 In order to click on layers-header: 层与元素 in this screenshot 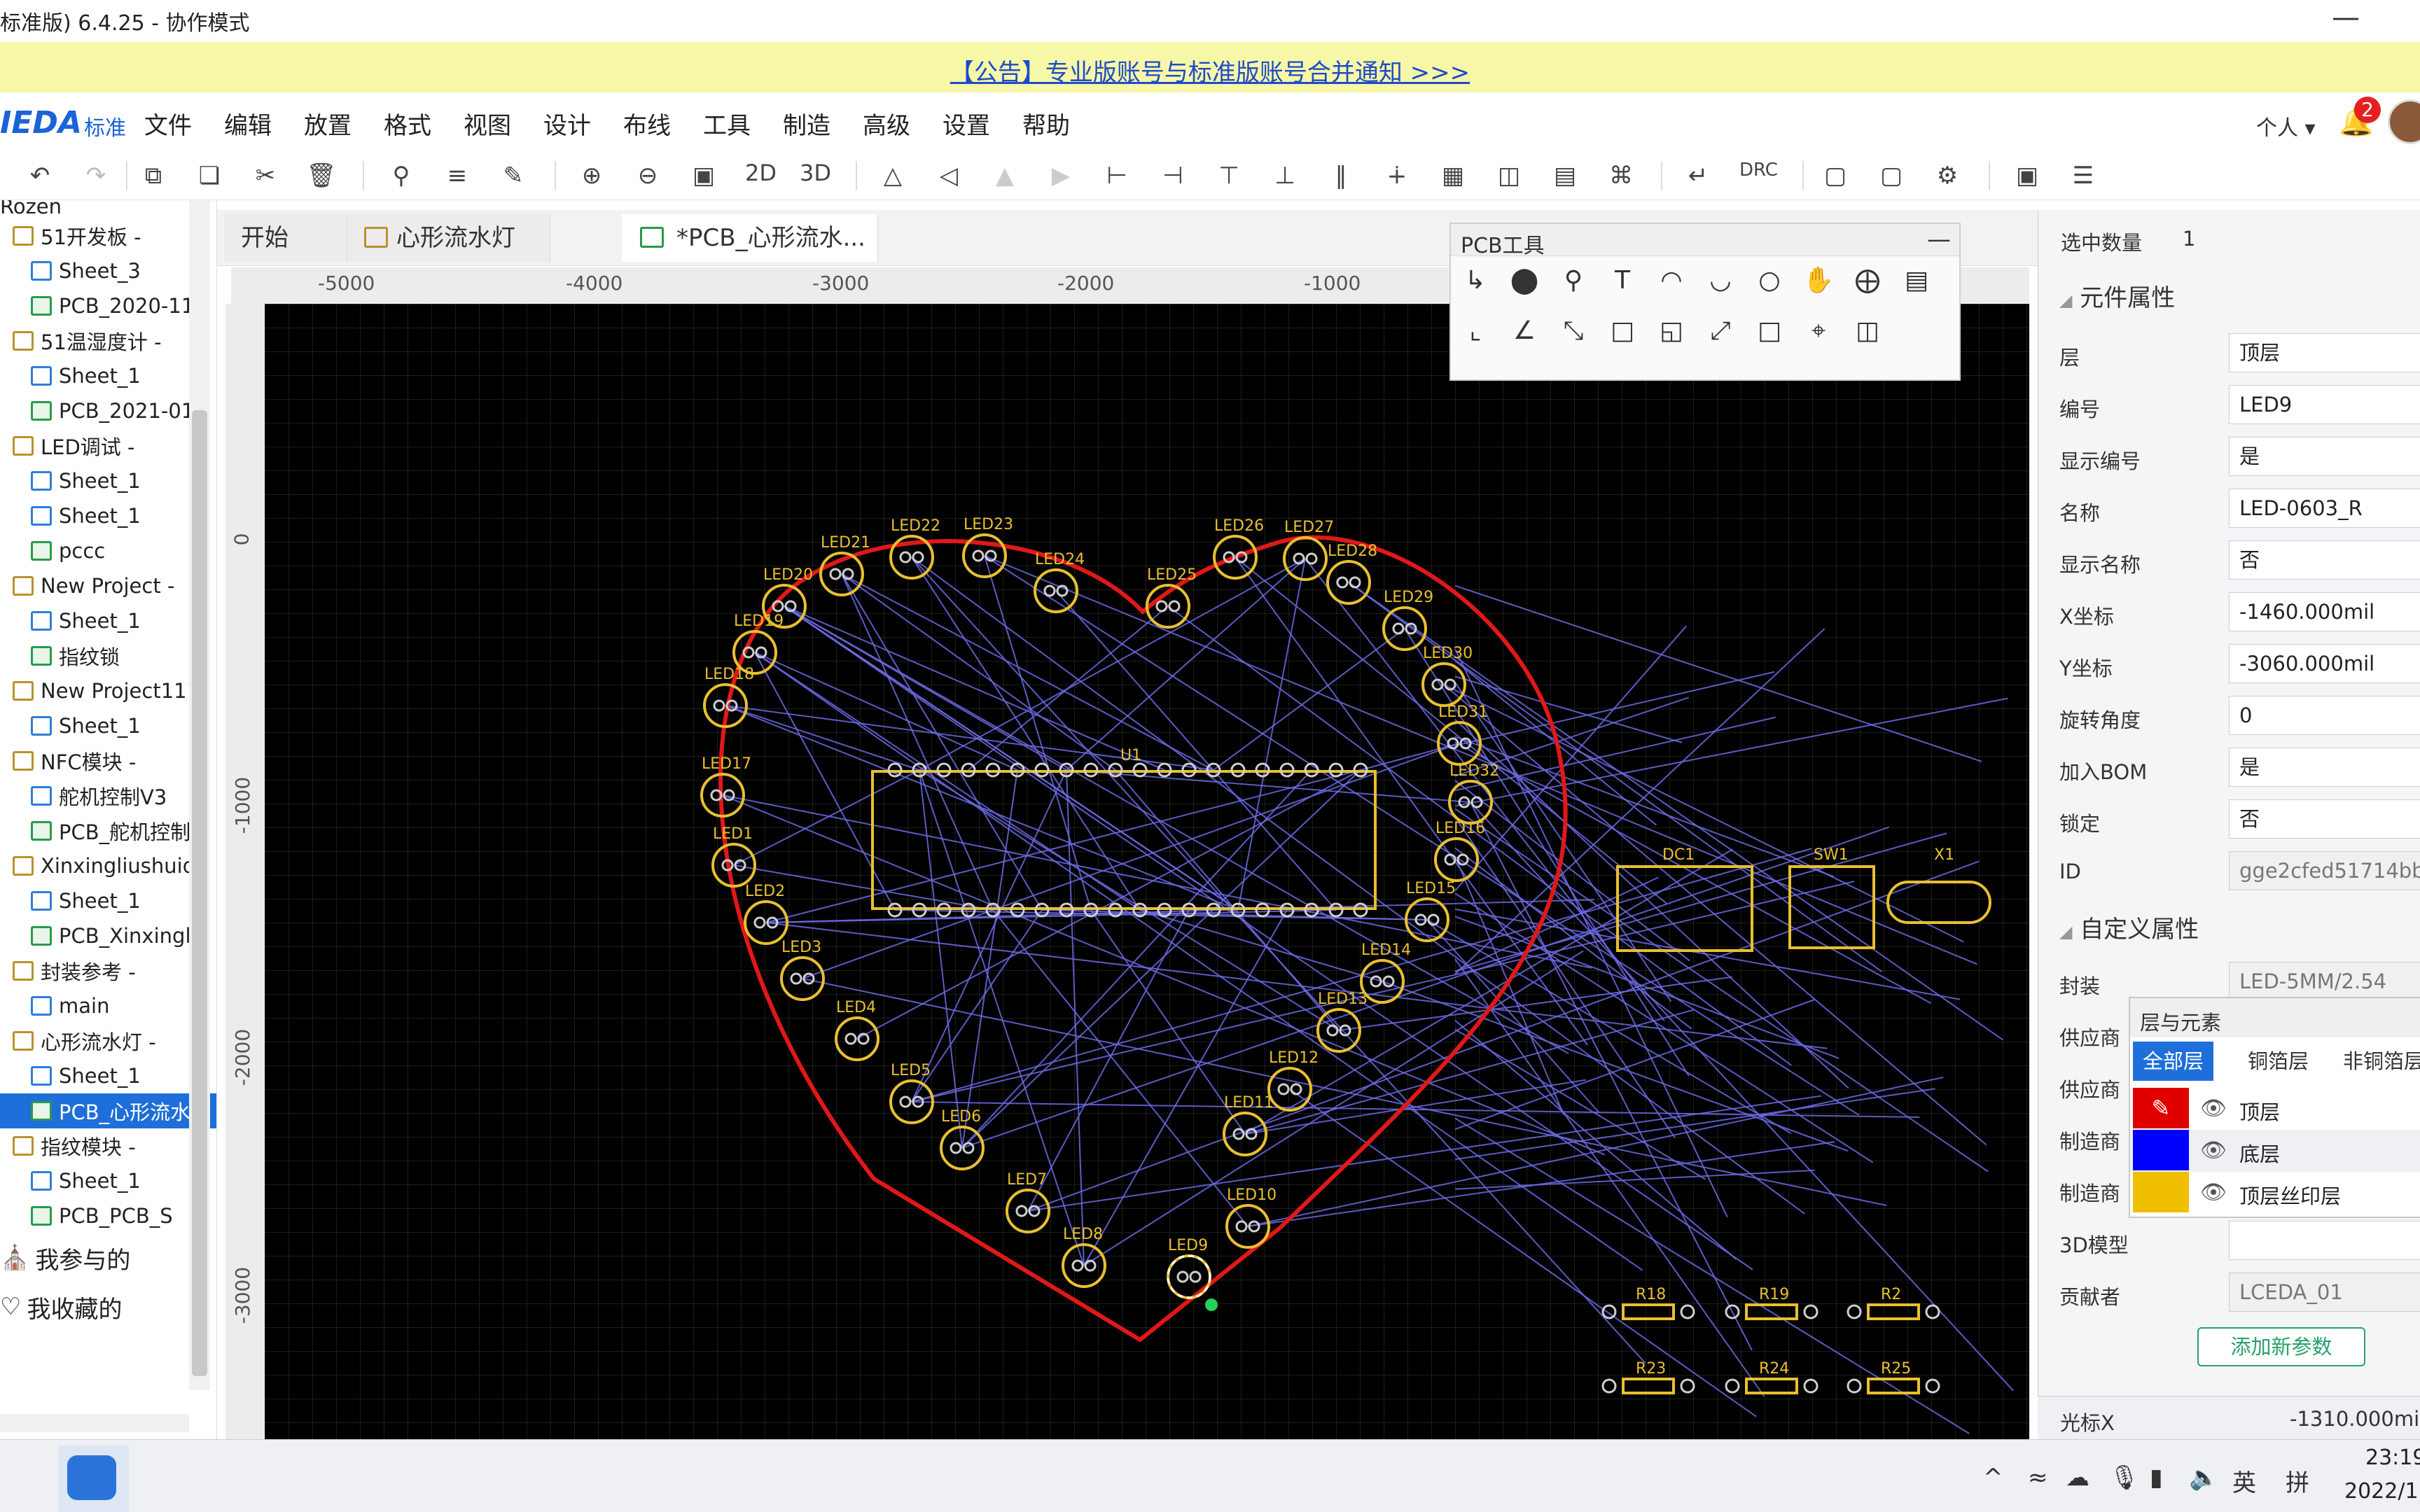, I will do `click(2275, 1017)`.